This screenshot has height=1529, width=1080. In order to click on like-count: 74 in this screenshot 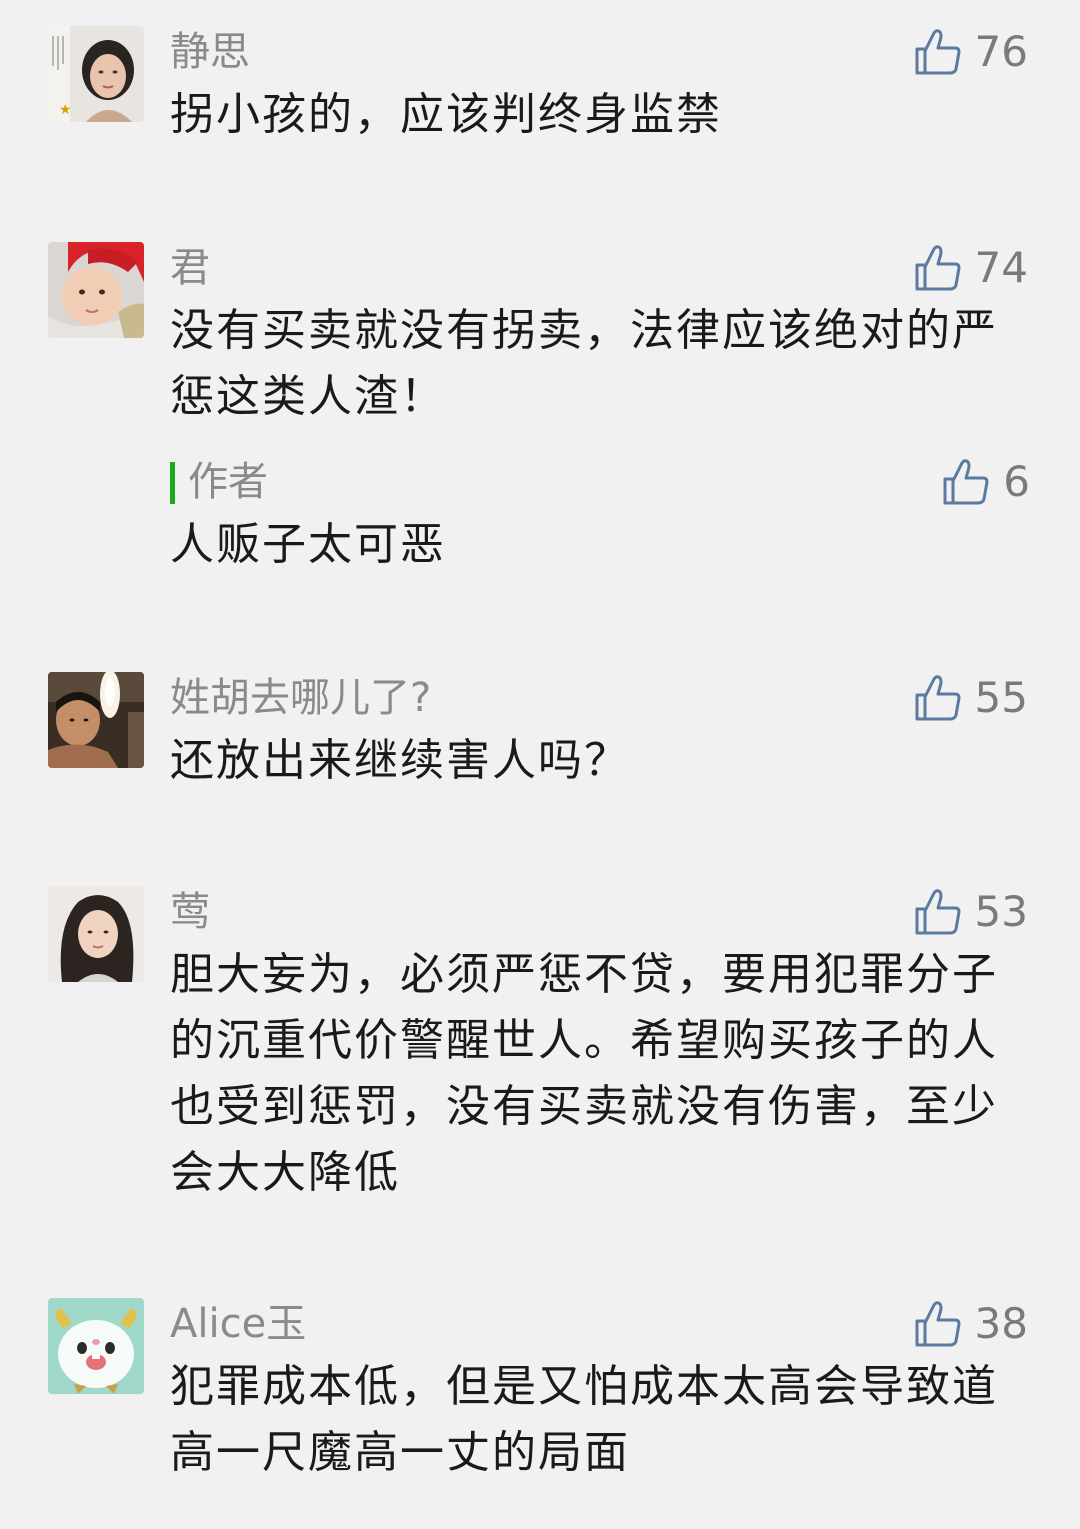, I will do `click(1001, 267)`.